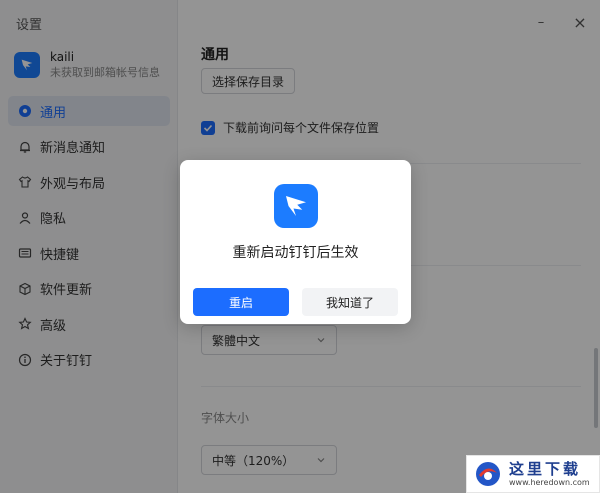 The image size is (600, 493). I want to click on watermark-url: www.heredown.com, so click(549, 482).